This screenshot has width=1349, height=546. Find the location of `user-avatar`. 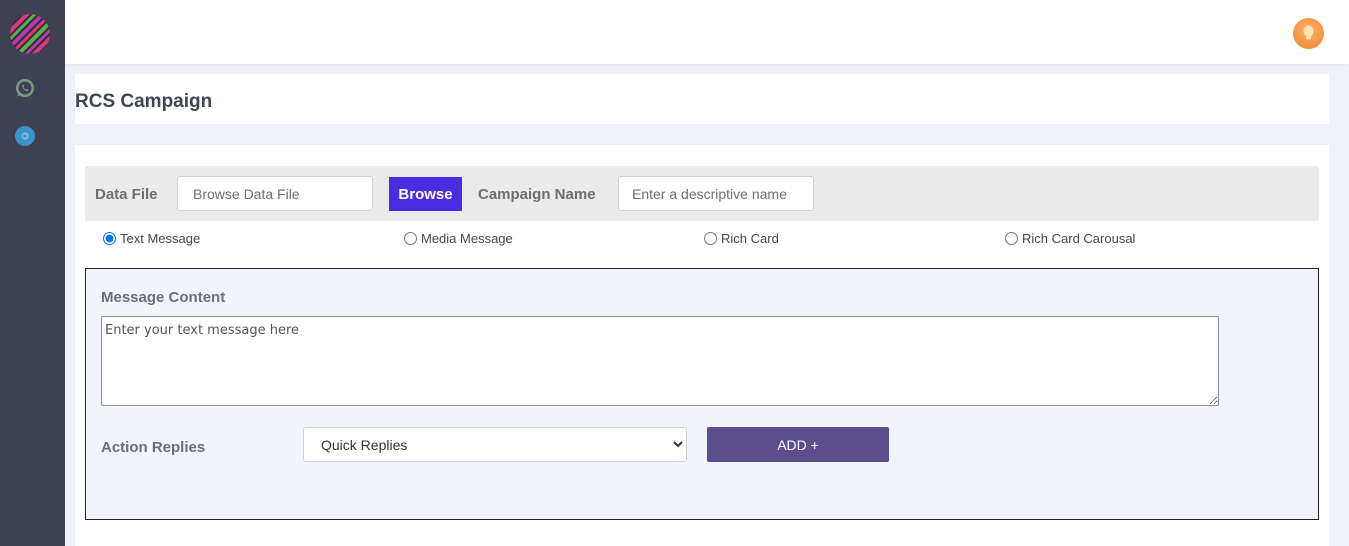

user-avatar is located at coordinates (1308, 33).